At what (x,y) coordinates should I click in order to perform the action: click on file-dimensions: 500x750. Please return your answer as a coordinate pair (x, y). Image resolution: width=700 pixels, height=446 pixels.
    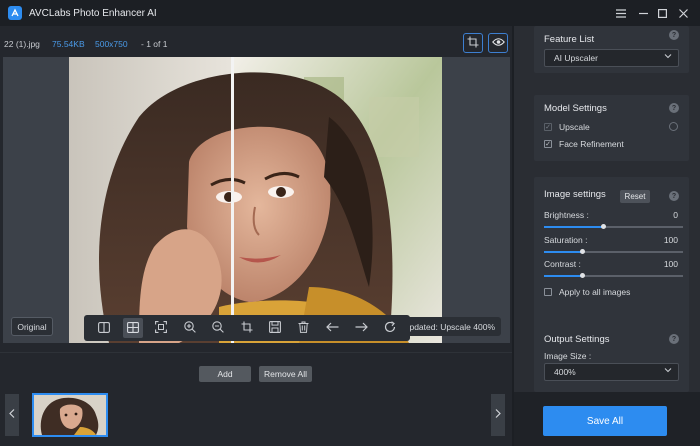
    Looking at the image, I should click on (111, 44).